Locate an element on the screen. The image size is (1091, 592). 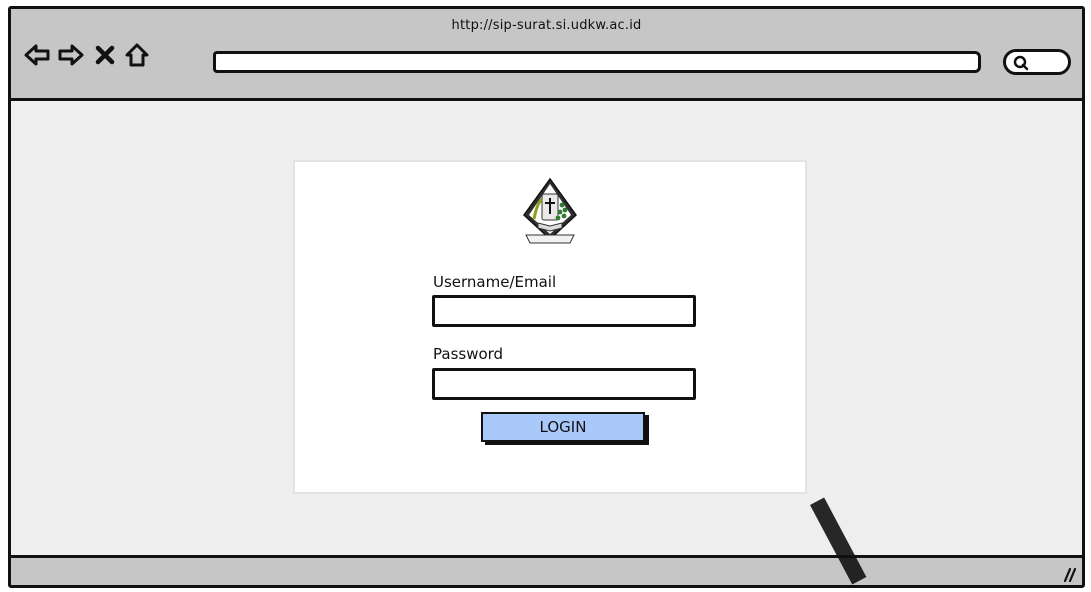
home-icon is located at coordinates (137, 55).